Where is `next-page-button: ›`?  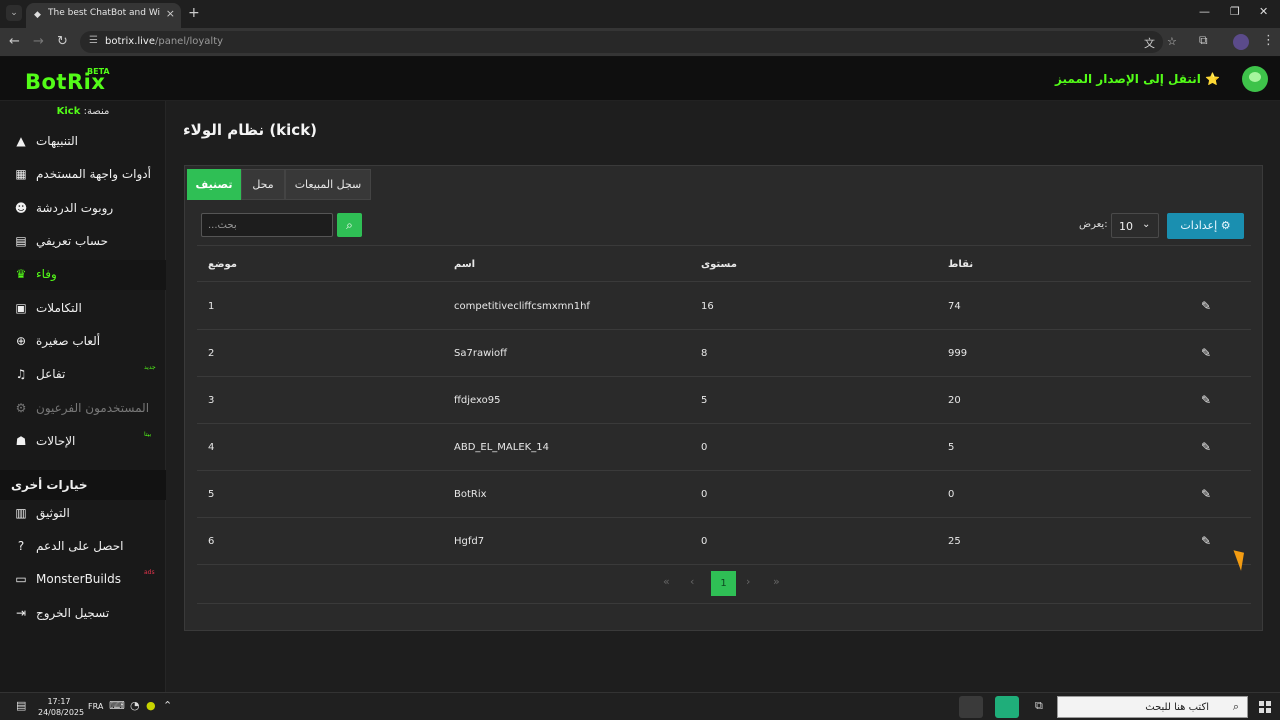
next-page-button: › is located at coordinates (748, 581).